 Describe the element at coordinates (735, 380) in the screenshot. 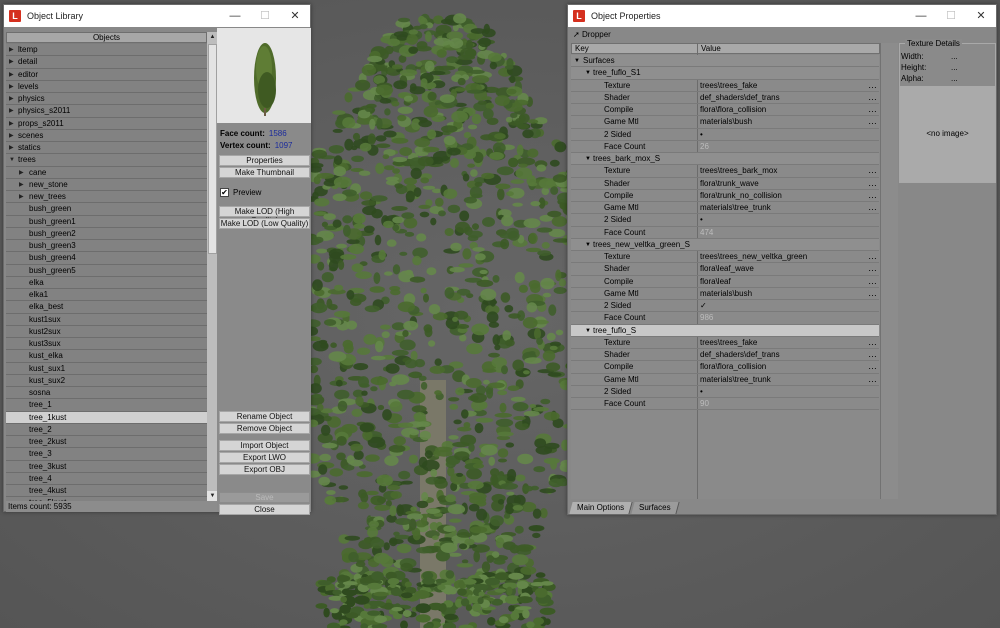

I see `property-value: materials\tree_trunk` at that location.